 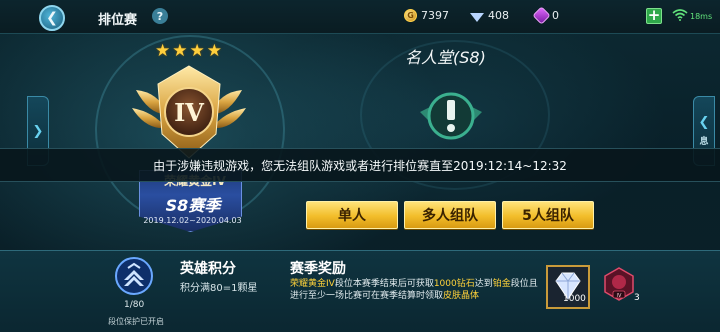 I want to click on reward-desc-text: 达到, so click(x=483, y=284).